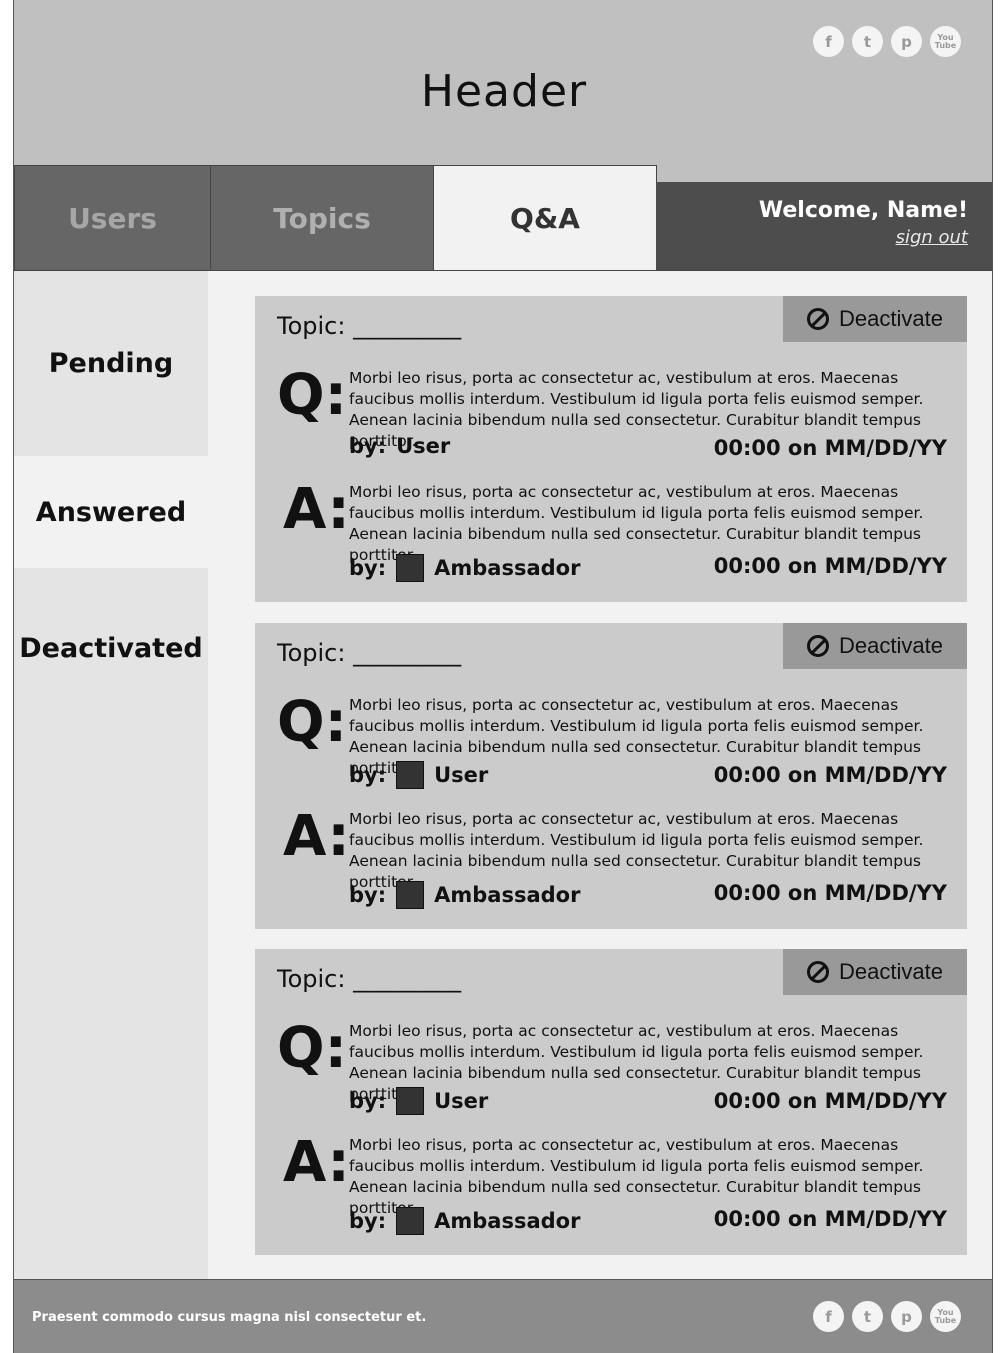 The image size is (1000, 1353). What do you see at coordinates (932, 237) in the screenshot?
I see `sign-out-link: sign out` at bounding box center [932, 237].